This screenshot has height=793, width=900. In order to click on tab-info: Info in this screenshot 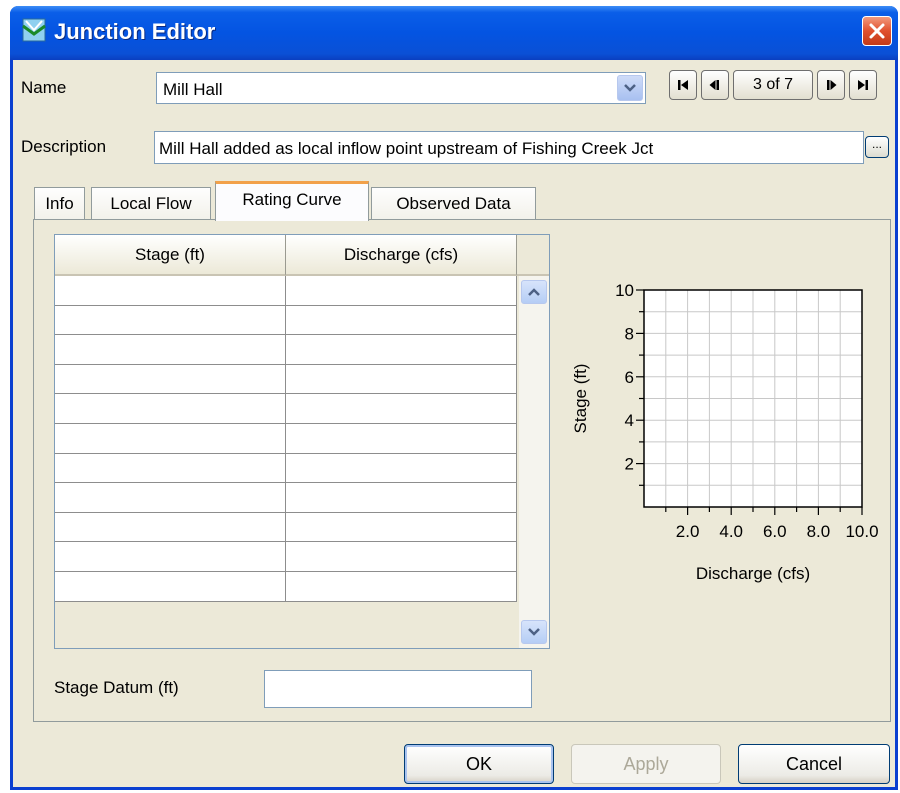, I will do `click(59, 203)`.